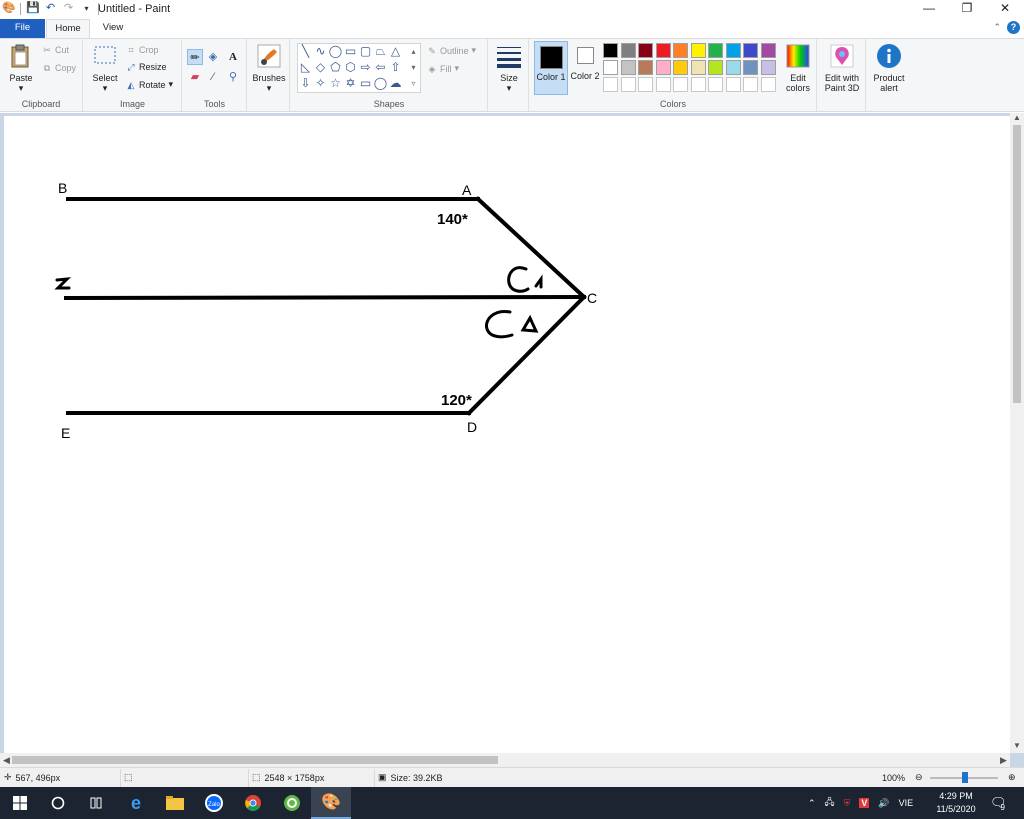  I want to click on fill-button: ◈ Fill ▾, so click(443, 68).